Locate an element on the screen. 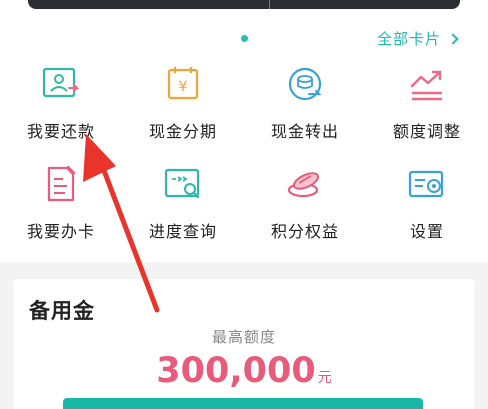  apply-card-icon is located at coordinates (61, 183).